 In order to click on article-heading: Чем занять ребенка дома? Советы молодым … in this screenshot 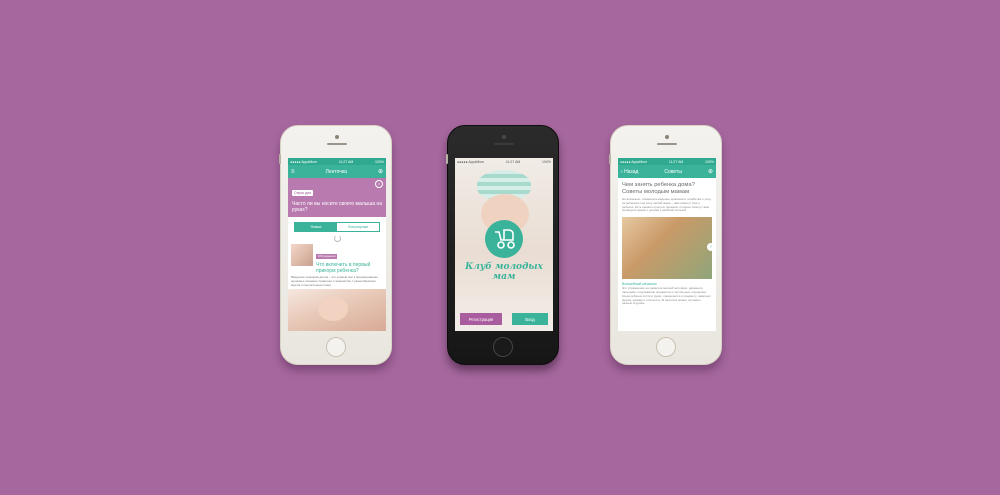, I will do `click(658, 188)`.